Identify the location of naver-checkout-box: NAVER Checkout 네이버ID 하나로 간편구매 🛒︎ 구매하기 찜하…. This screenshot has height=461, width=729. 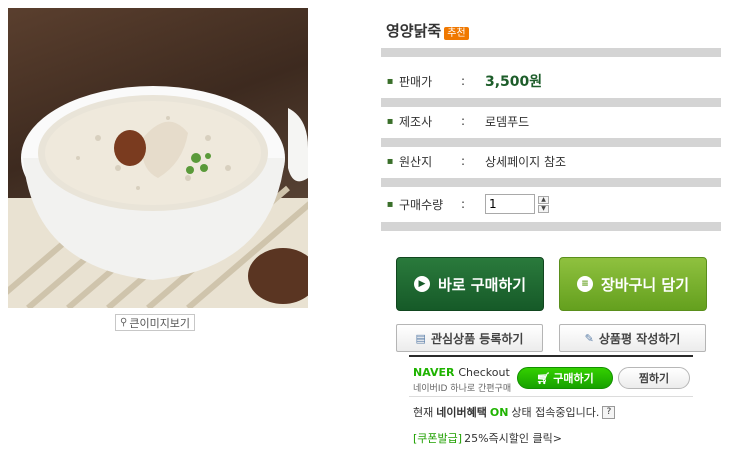
(551, 376).